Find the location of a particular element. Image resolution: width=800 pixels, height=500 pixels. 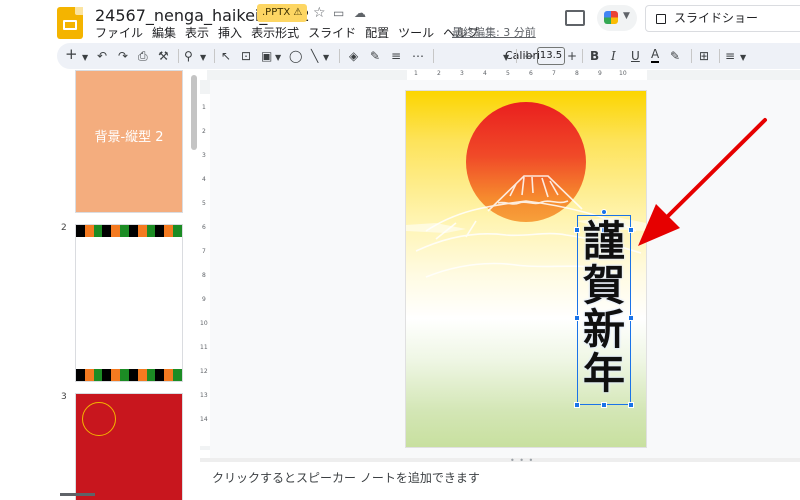

slides-logo is located at coordinates (70, 23).